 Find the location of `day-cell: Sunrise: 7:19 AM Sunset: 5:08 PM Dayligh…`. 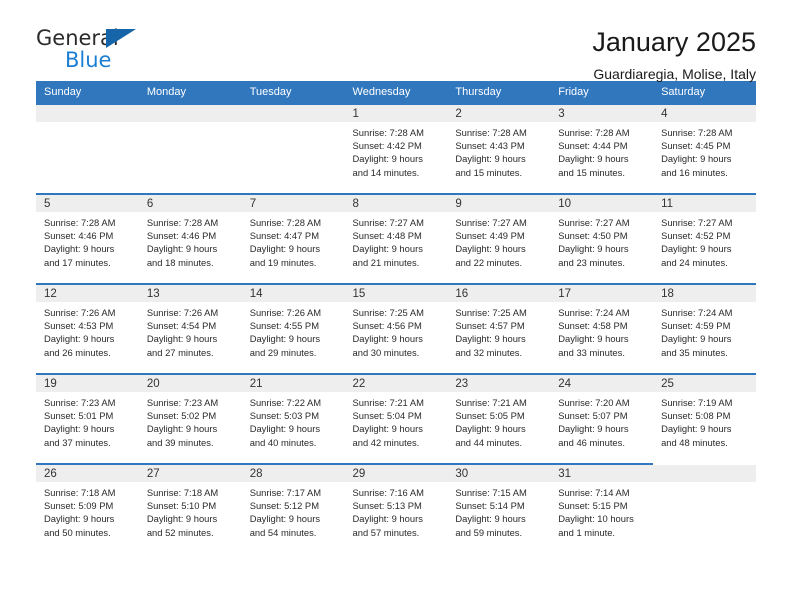

day-cell: Sunrise: 7:19 AM Sunset: 5:08 PM Dayligh… is located at coordinates (704, 428).